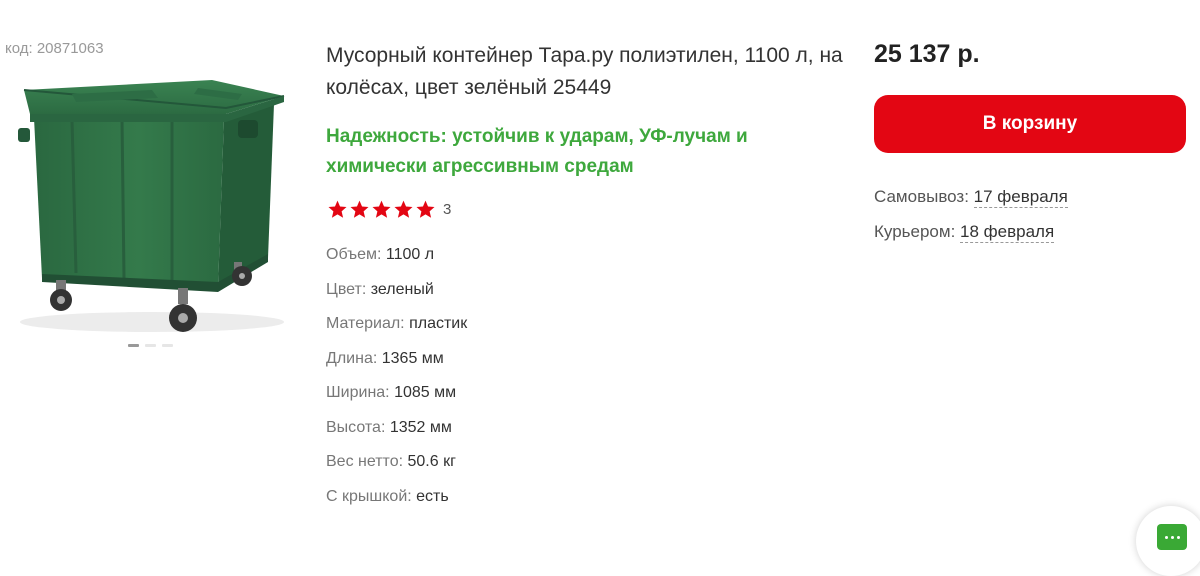 This screenshot has width=1200, height=576. Describe the element at coordinates (1172, 537) in the screenshot. I see `chat-bubble-icon` at that location.